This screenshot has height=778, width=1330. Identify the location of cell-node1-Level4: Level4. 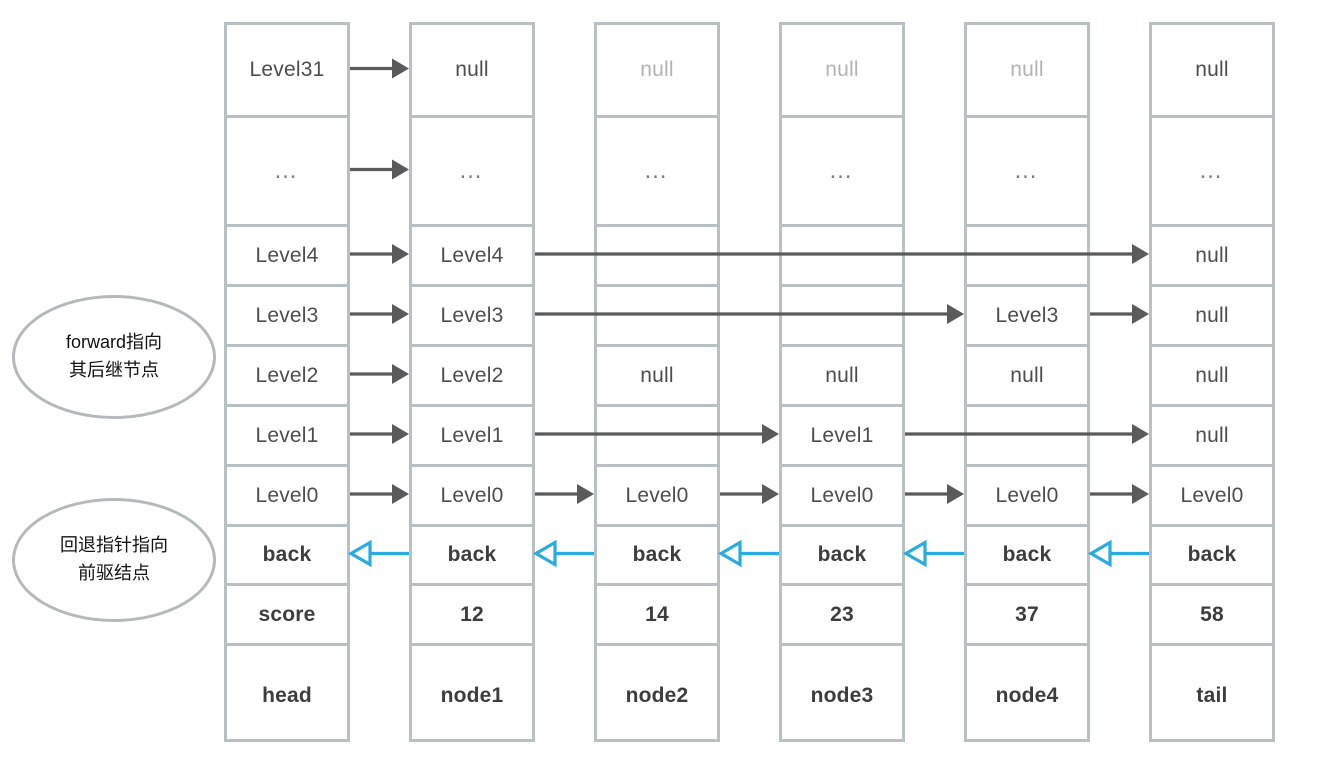
(472, 257).